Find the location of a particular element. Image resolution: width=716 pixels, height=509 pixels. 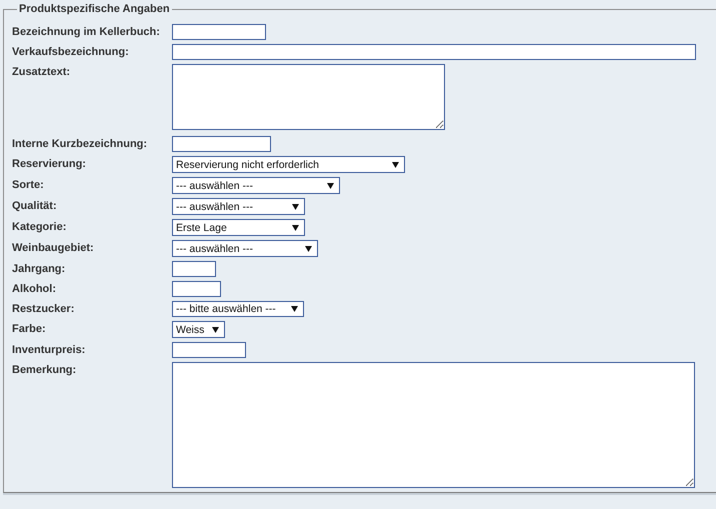

field-label: Kategorie: is located at coordinates (40, 227).